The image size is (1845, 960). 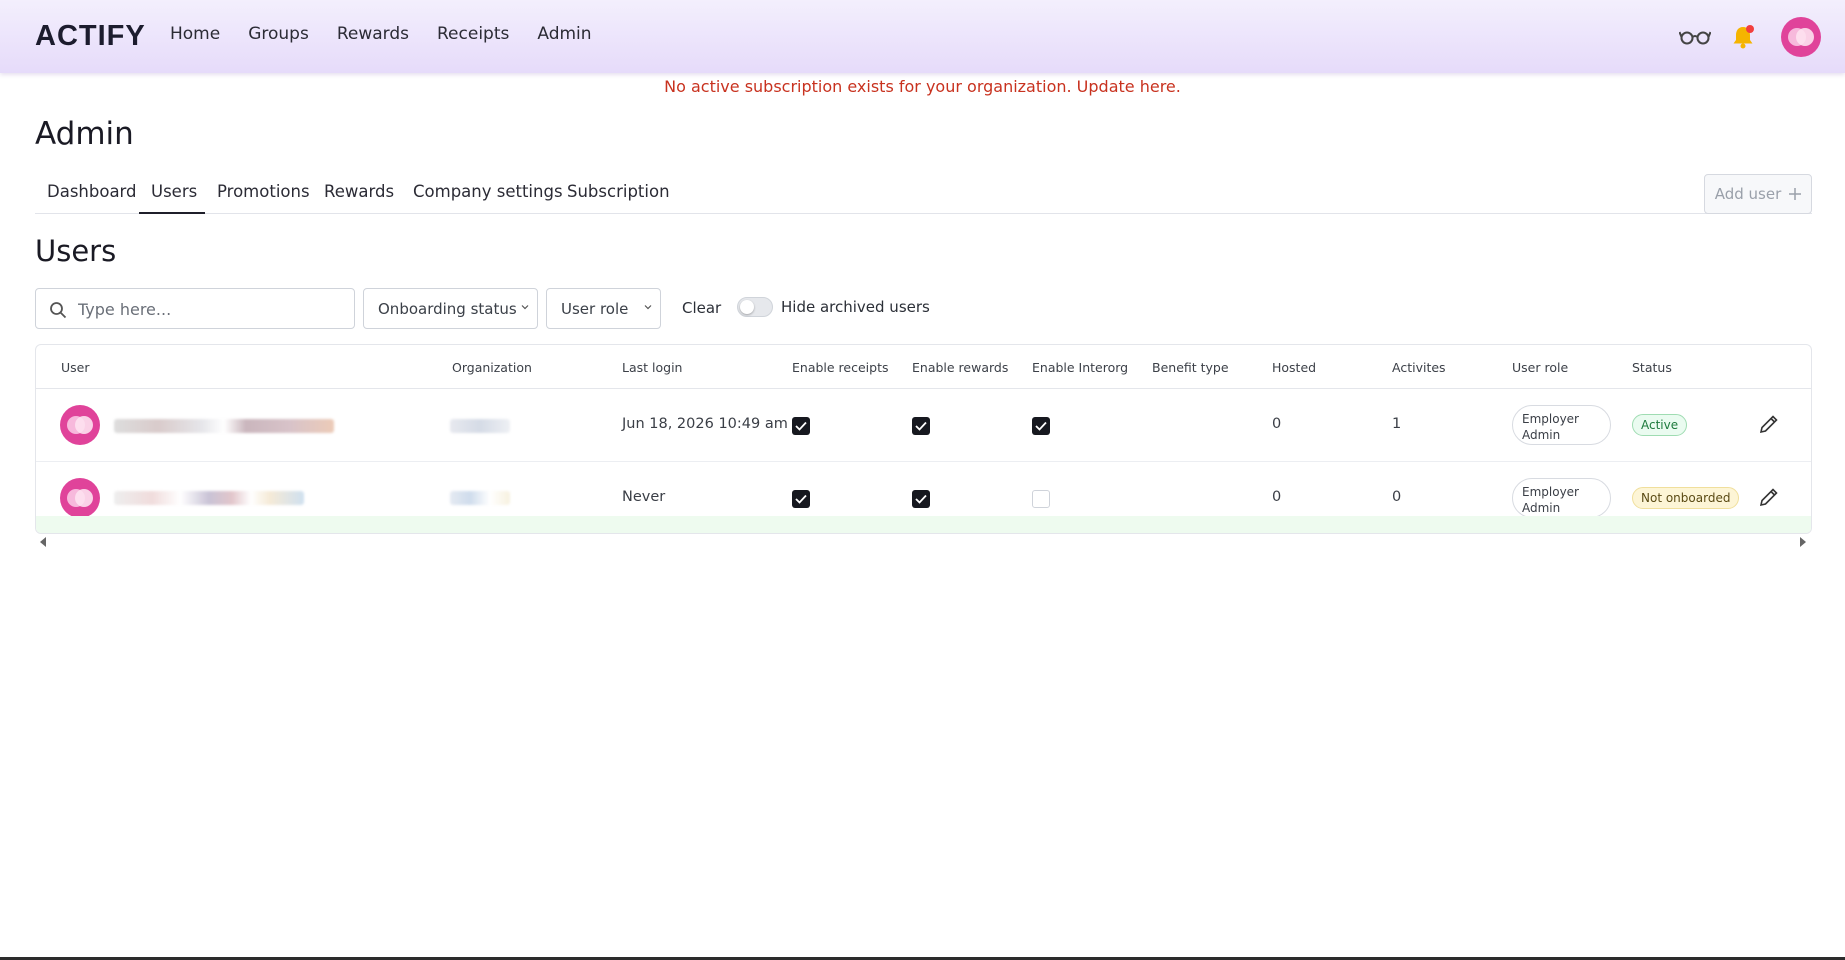 What do you see at coordinates (705, 424) in the screenshot?
I see `last-login: Jun 18, 2026 10:49 am` at bounding box center [705, 424].